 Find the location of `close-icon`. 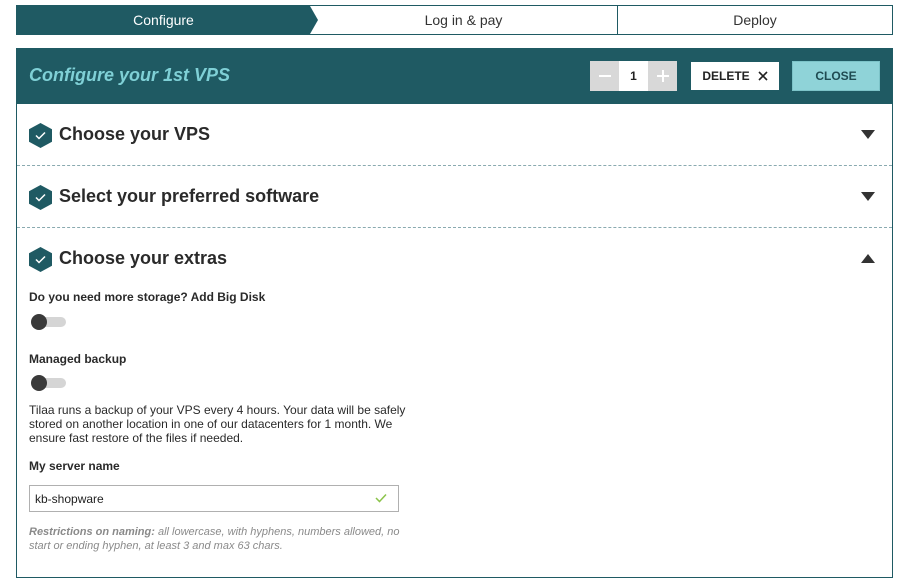

close-icon is located at coordinates (763, 76).